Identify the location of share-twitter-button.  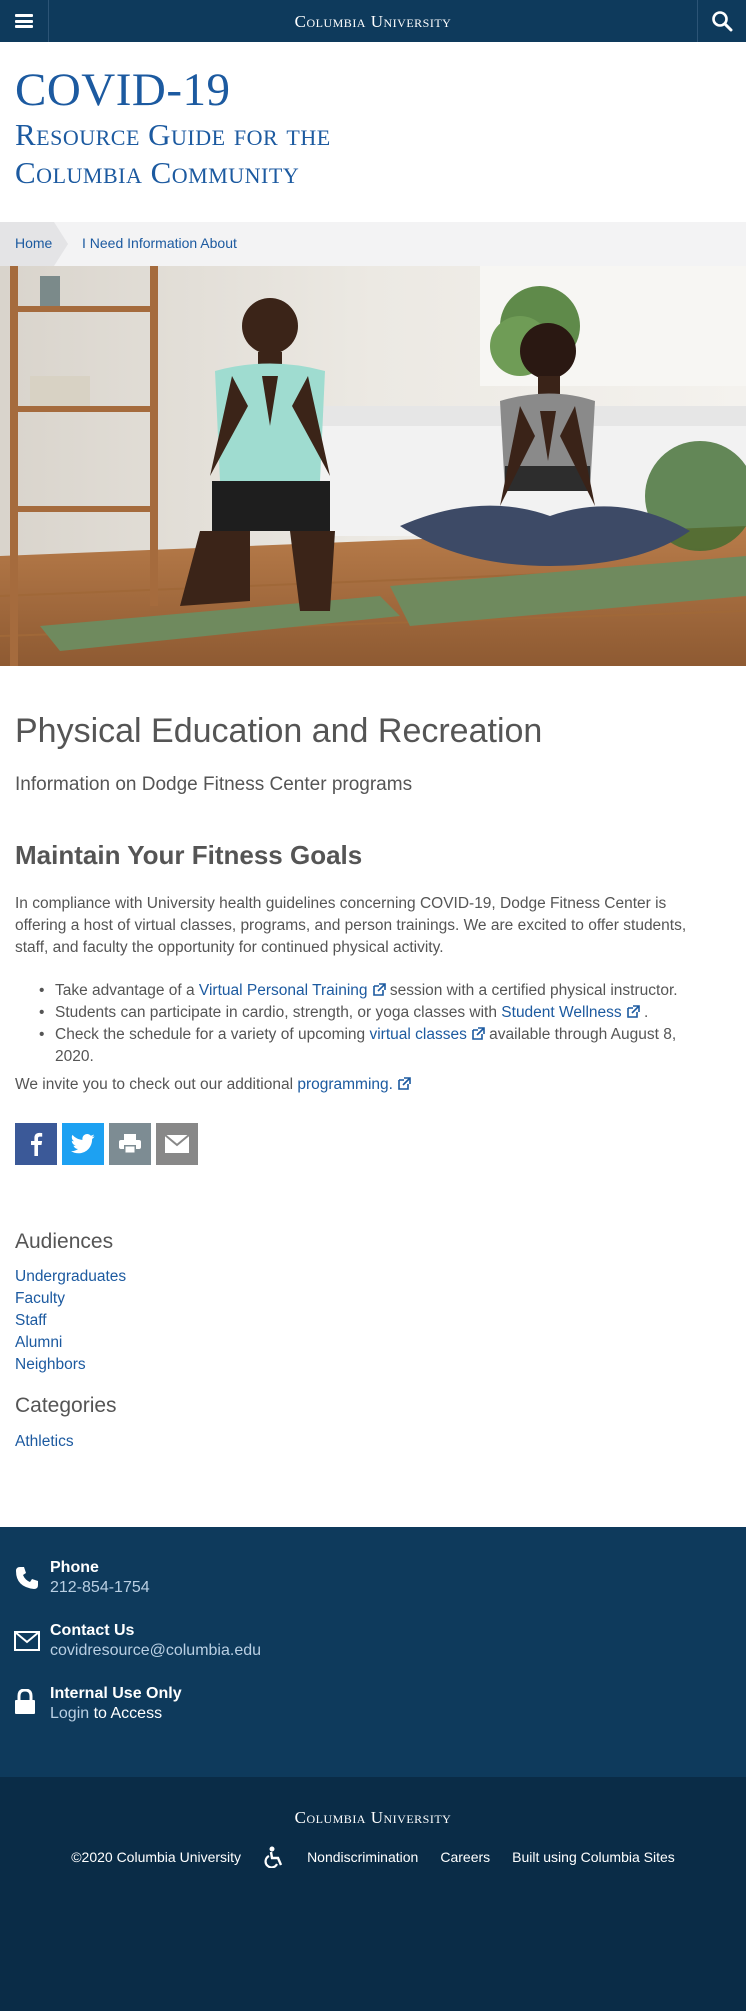
(83, 1144).